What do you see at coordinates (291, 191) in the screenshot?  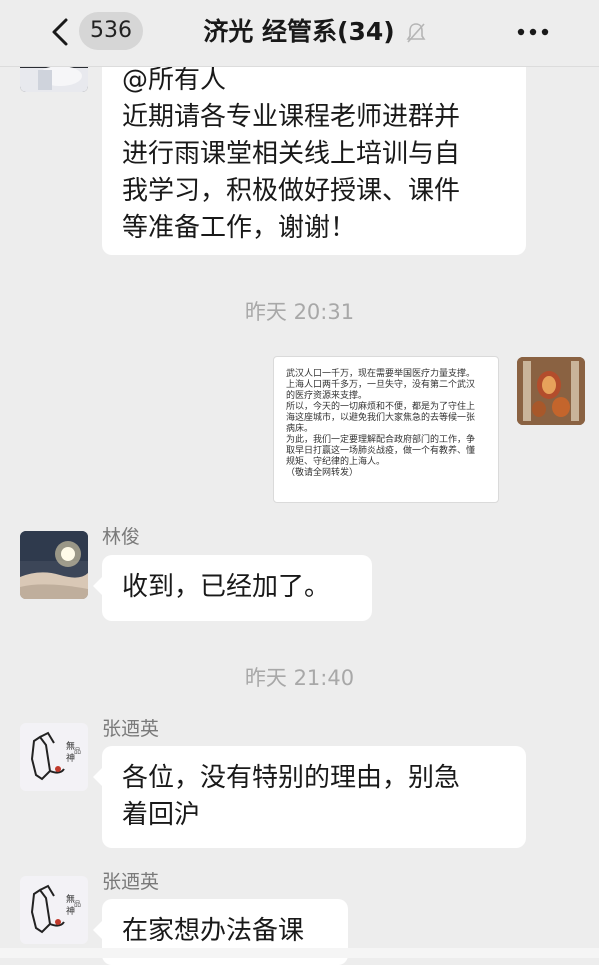 I see `message-text: 我学习，积极做好授课、课件` at bounding box center [291, 191].